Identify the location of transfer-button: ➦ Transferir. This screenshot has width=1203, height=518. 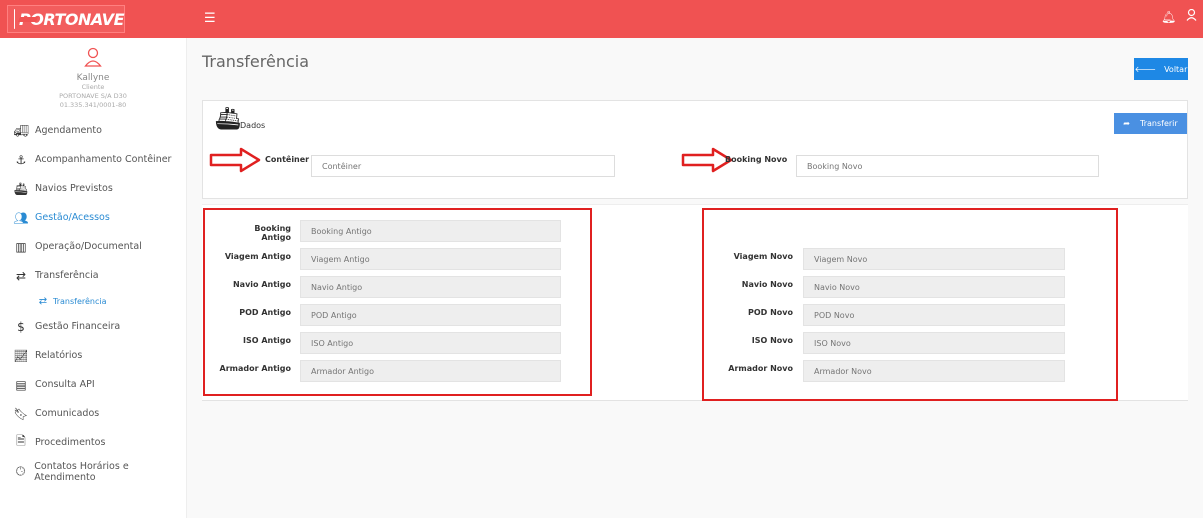
(1150, 123).